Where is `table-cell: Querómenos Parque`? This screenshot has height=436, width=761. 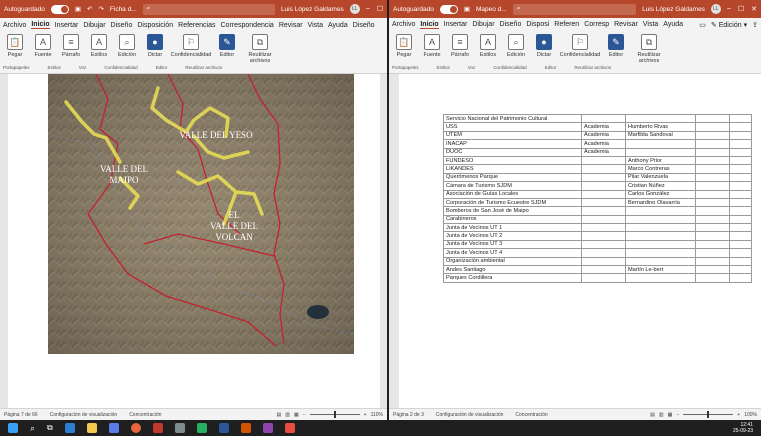
table-cell: Querómenos Parque is located at coordinates (512, 177).